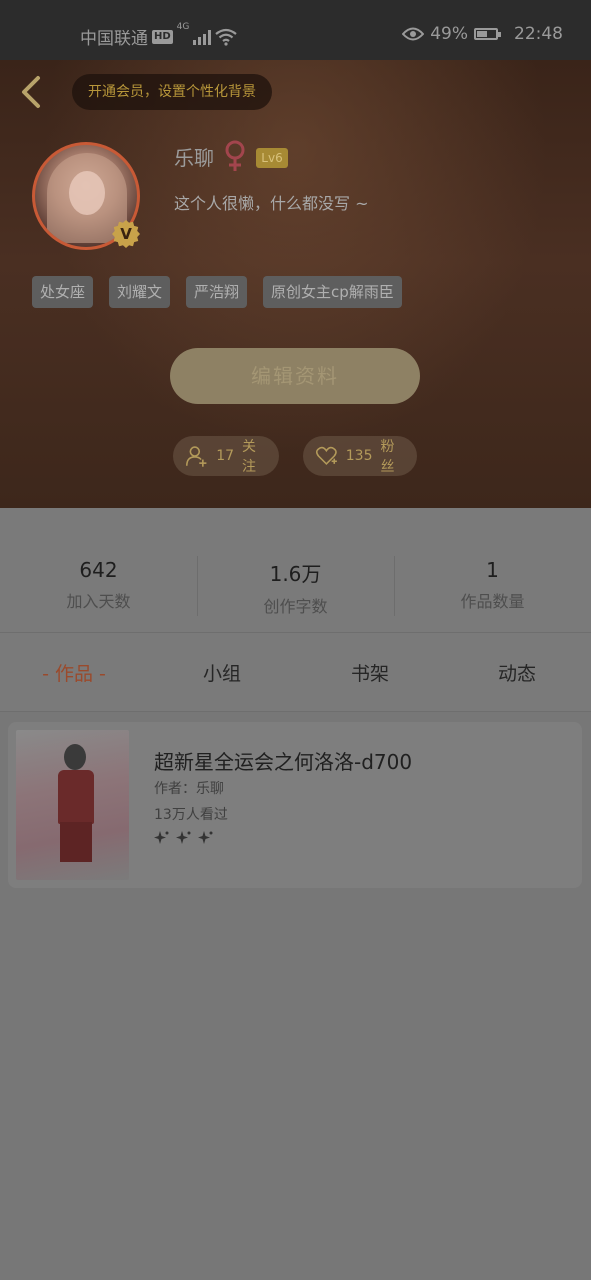 The width and height of the screenshot is (591, 1280). I want to click on tag-item: 原创女主cp解雨臣, so click(332, 292).